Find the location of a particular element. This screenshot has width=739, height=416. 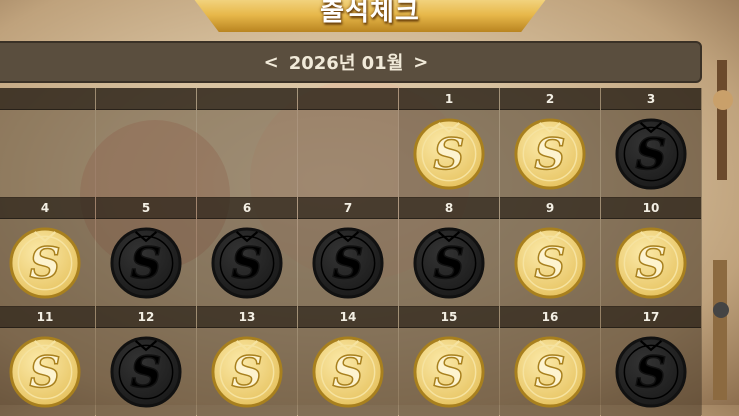

calendar-day-cell: 7 S is located at coordinates (348, 252).